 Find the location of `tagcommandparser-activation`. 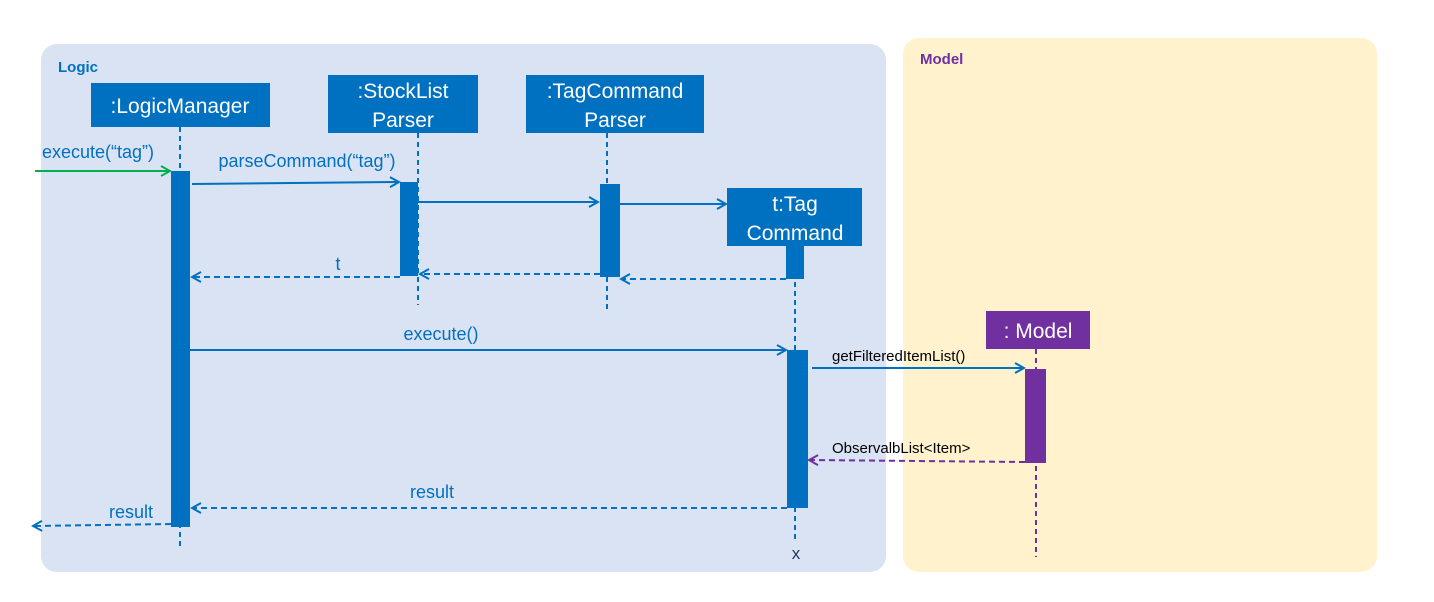

tagcommandparser-activation is located at coordinates (610, 230).